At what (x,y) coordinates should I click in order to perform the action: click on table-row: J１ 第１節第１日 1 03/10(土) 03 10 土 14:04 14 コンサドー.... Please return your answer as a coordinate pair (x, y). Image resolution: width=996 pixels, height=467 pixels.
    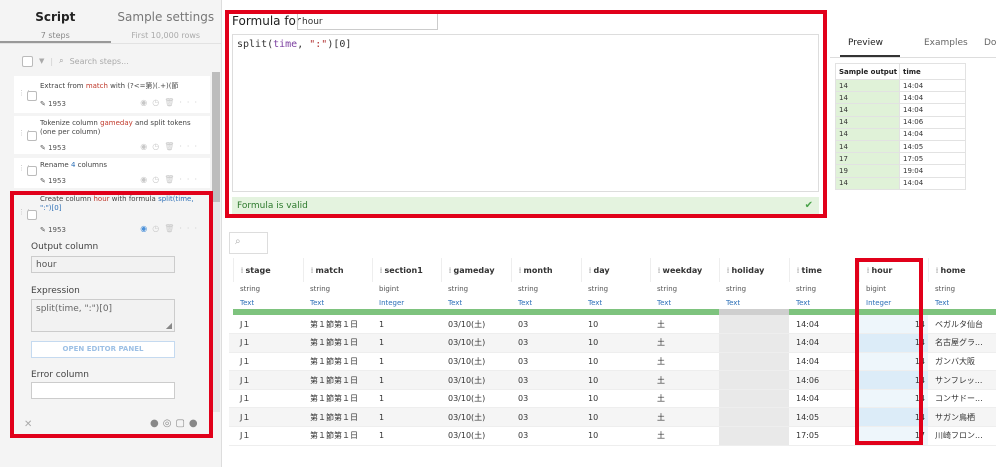
    Looking at the image, I should click on (612, 399).